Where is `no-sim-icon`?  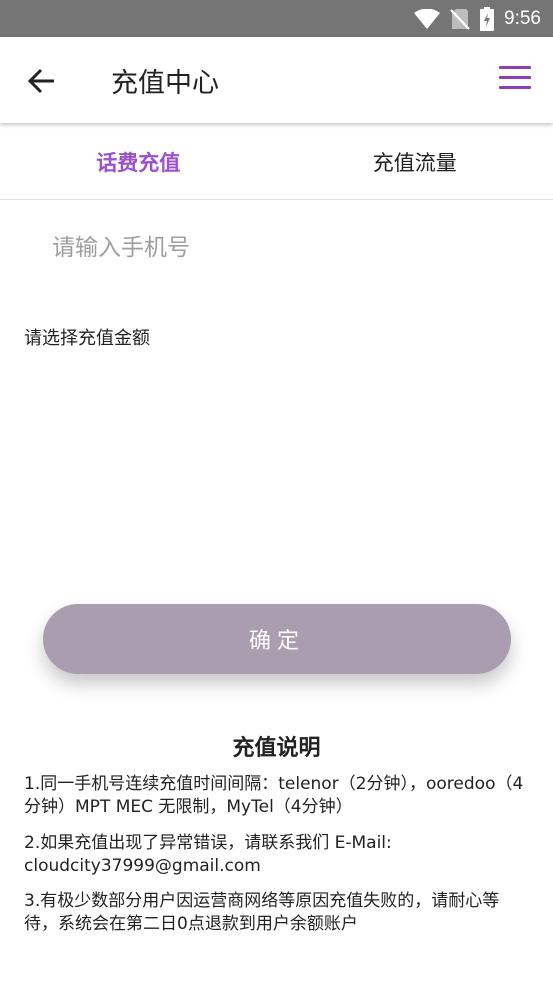 no-sim-icon is located at coordinates (460, 19).